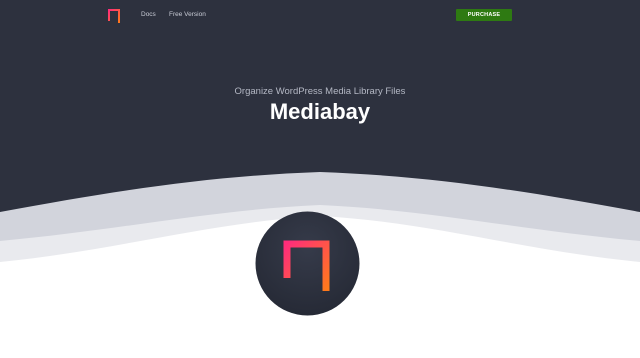 This screenshot has height=358, width=640. I want to click on hero-tagline: Organize WordPress Media Library Files, so click(320, 91).